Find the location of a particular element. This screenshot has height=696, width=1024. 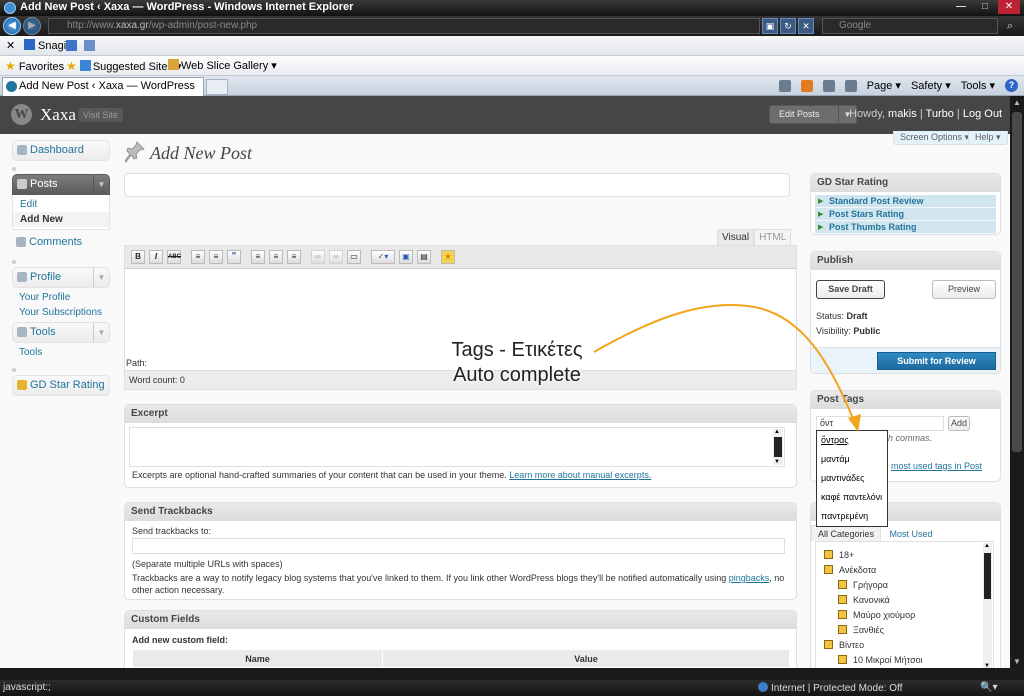

fullscreen-button: ▣ is located at coordinates (406, 257).